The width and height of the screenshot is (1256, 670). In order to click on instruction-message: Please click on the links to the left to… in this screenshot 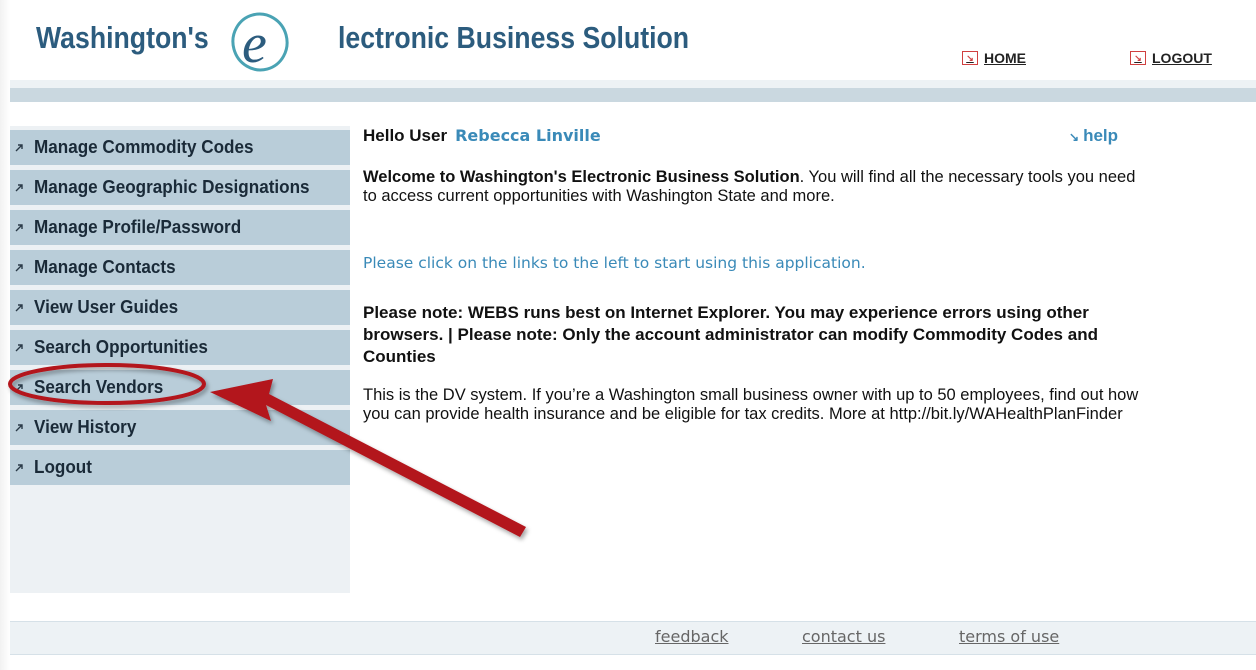, I will do `click(614, 263)`.